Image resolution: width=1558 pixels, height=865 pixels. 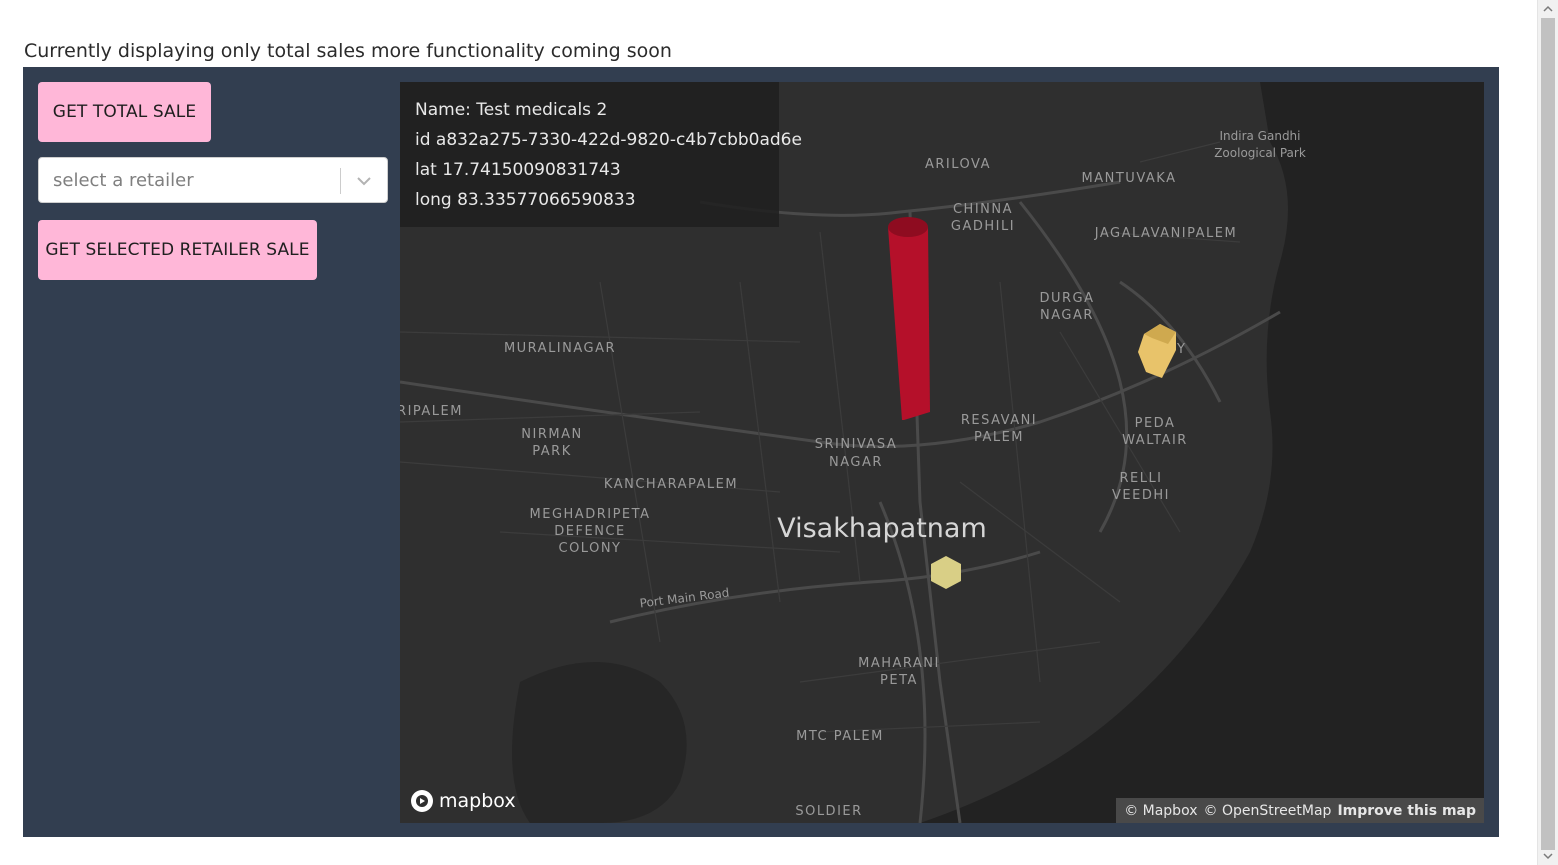 What do you see at coordinates (213, 180) in the screenshot?
I see `retailer-select: select a retailer` at bounding box center [213, 180].